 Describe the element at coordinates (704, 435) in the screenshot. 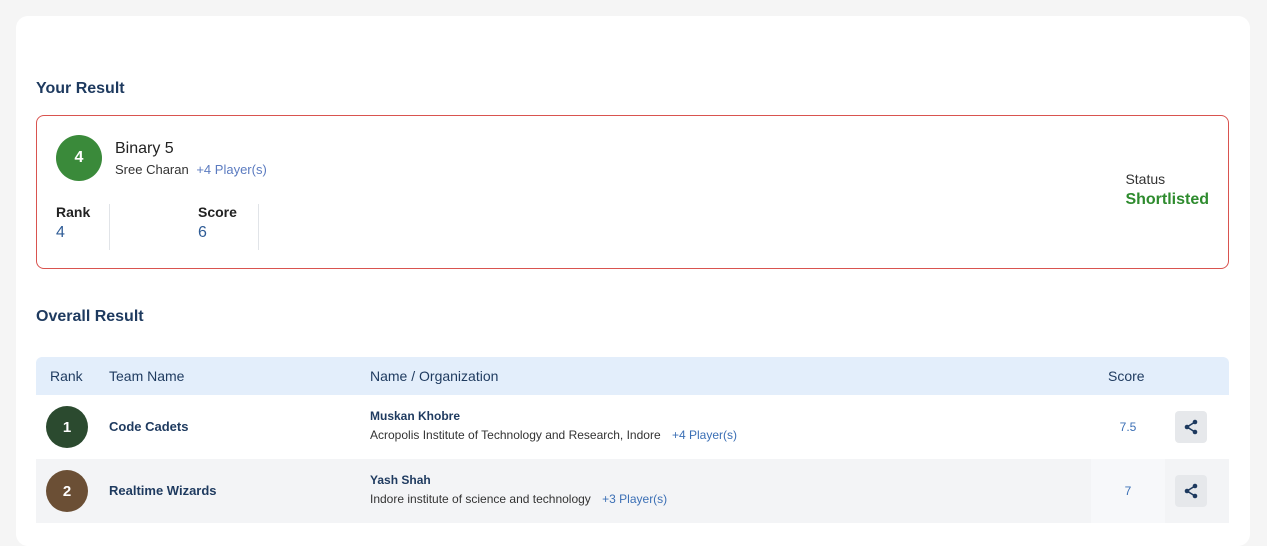

I see `row-more-players-link: +4 Player(s)` at that location.